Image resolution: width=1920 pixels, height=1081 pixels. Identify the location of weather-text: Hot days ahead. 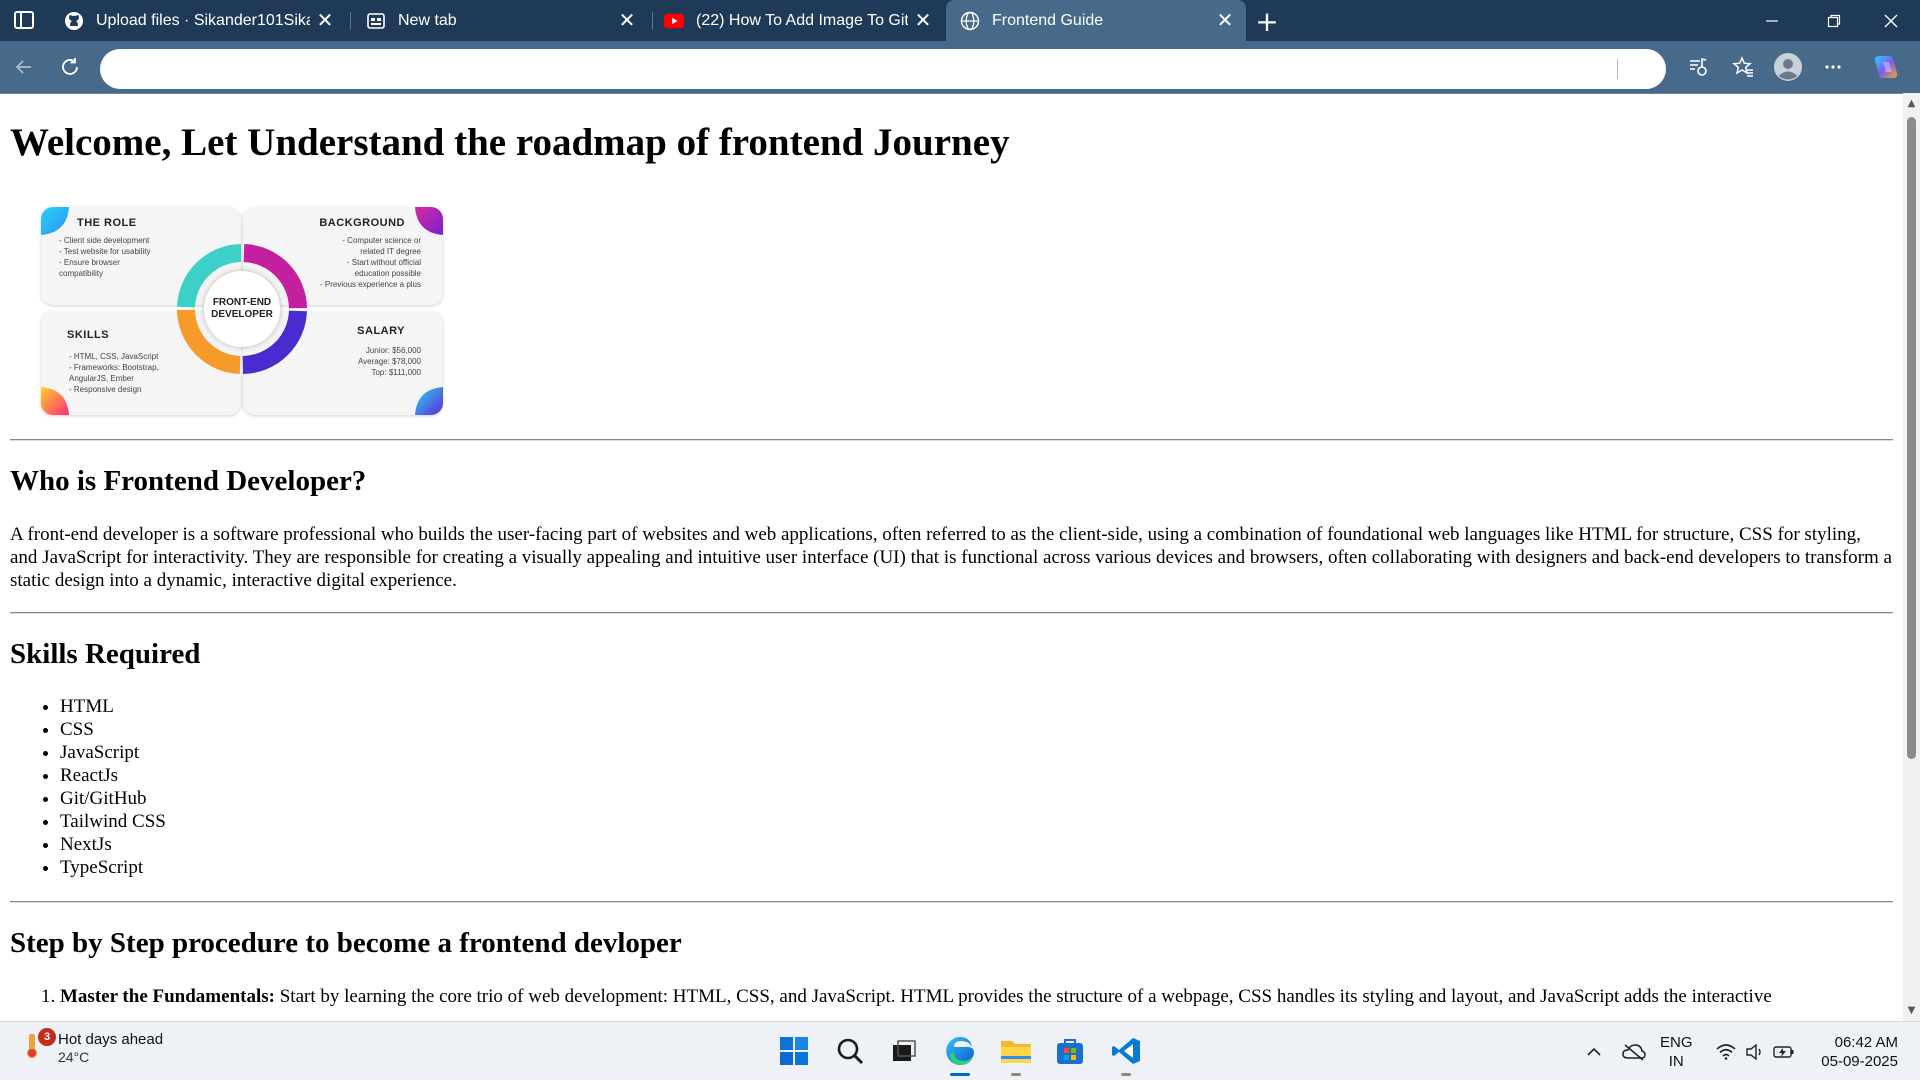
(111, 1039).